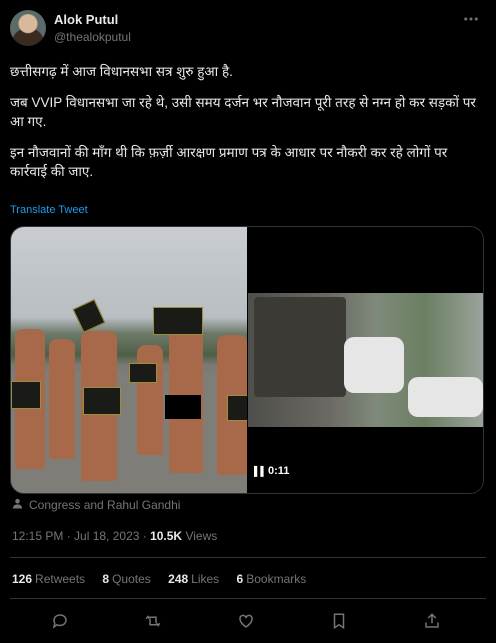 The height and width of the screenshot is (643, 496). What do you see at coordinates (166, 579) in the screenshot?
I see `engagement-stats: 126 Retweets 8 Quotes 248 Likes 6 Bookmarks` at bounding box center [166, 579].